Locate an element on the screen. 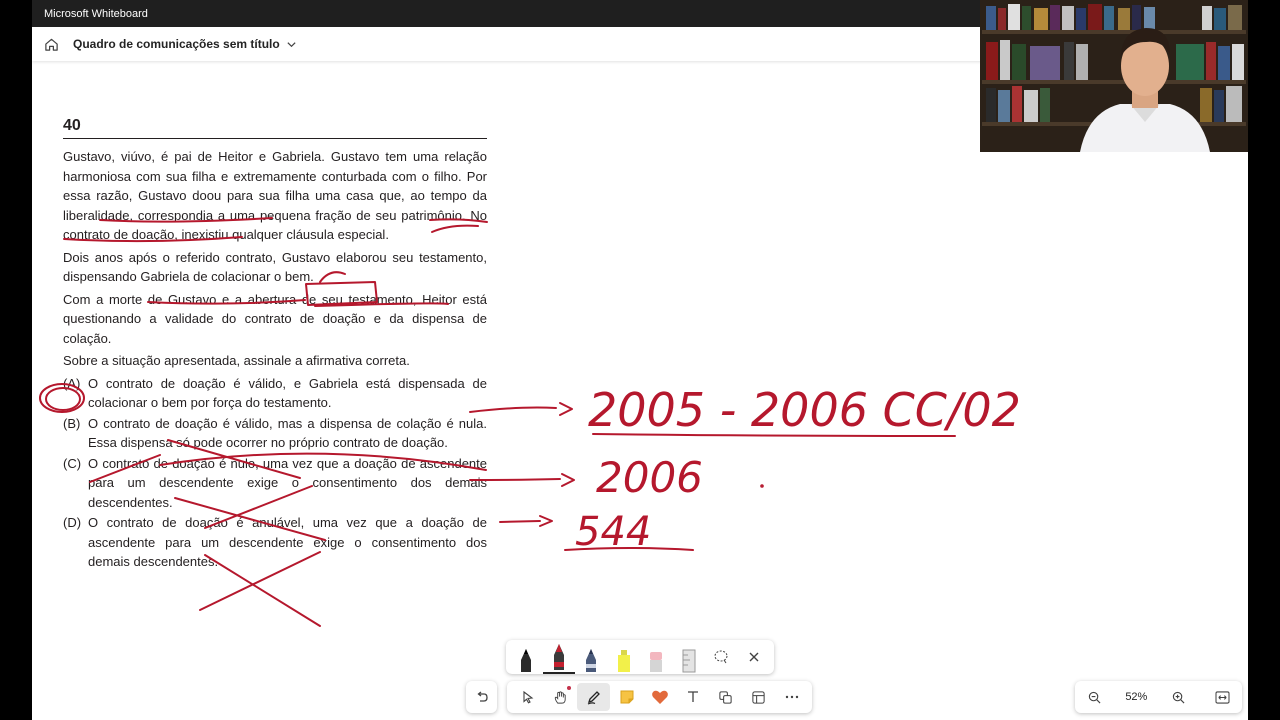  home-button is located at coordinates (51, 44).